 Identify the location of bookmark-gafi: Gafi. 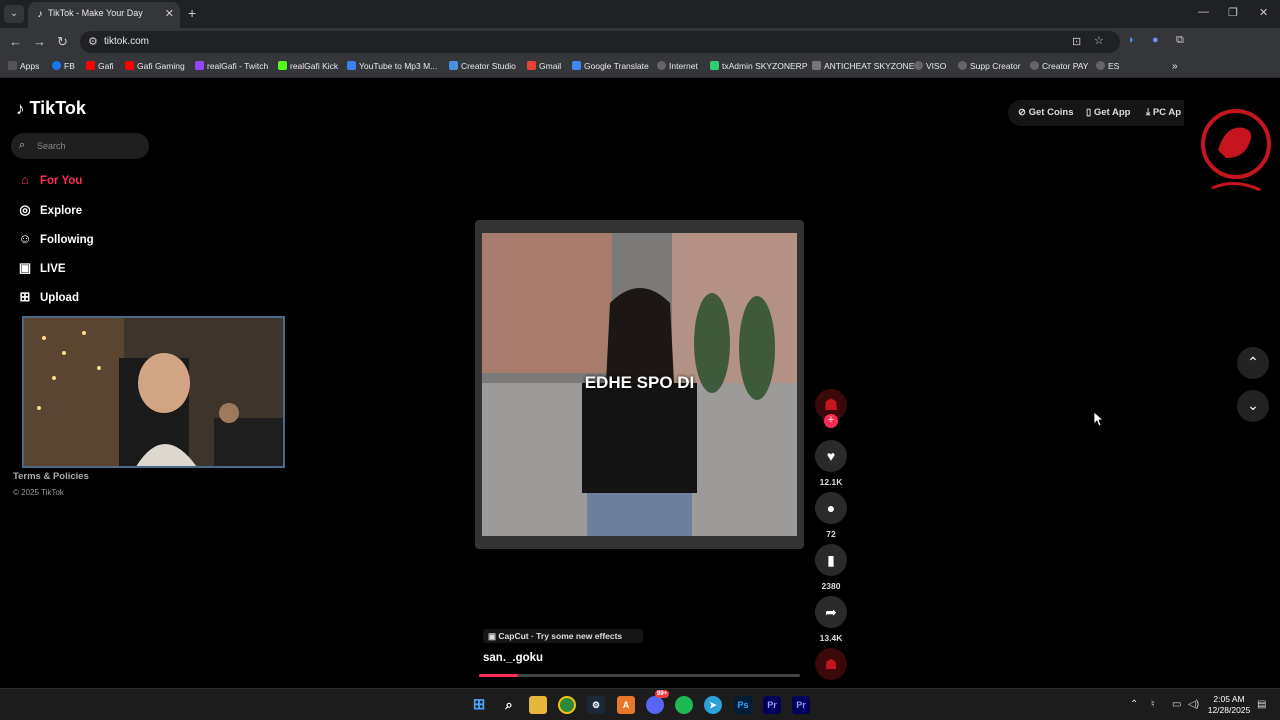
(100, 66).